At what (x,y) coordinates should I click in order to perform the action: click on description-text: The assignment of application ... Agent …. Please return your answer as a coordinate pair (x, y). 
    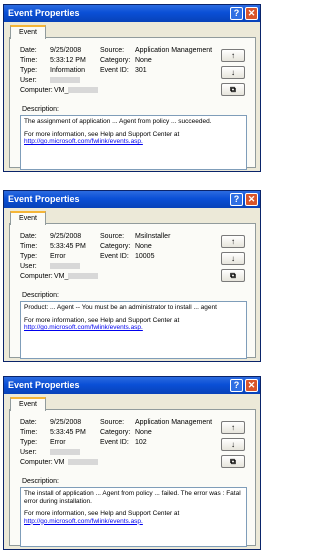
    Looking at the image, I should click on (118, 121).